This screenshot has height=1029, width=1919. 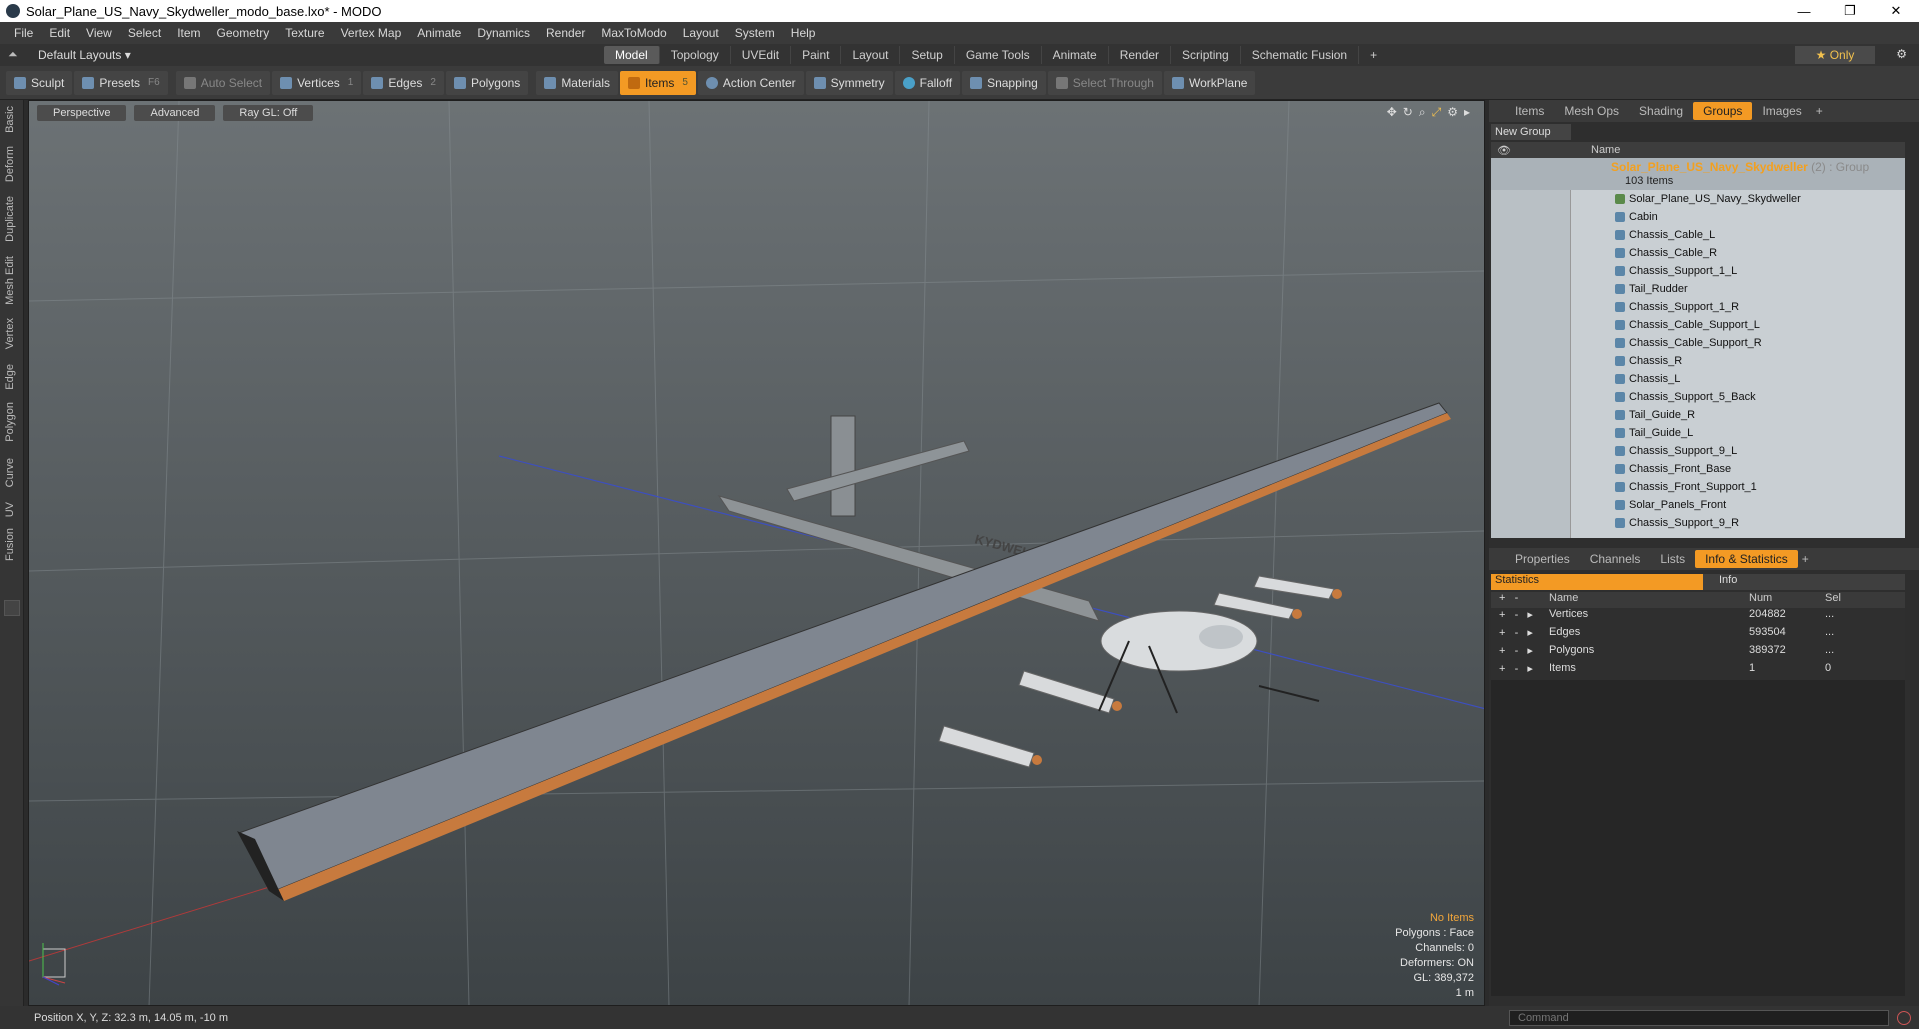 What do you see at coordinates (1901, 54) in the screenshot?
I see `gear-icon: ⚙` at bounding box center [1901, 54].